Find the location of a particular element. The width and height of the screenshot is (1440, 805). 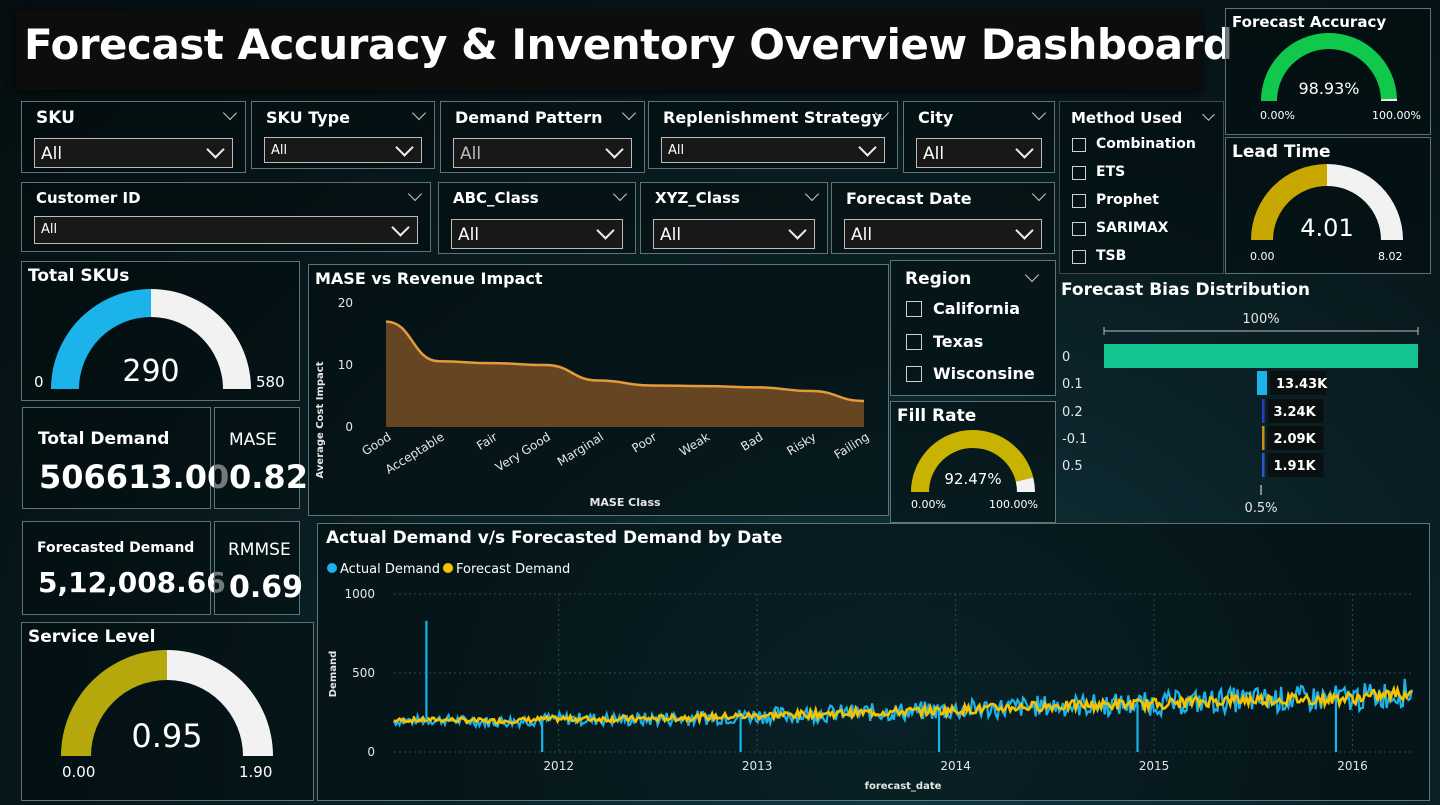

city-dropdown: All is located at coordinates (979, 153).